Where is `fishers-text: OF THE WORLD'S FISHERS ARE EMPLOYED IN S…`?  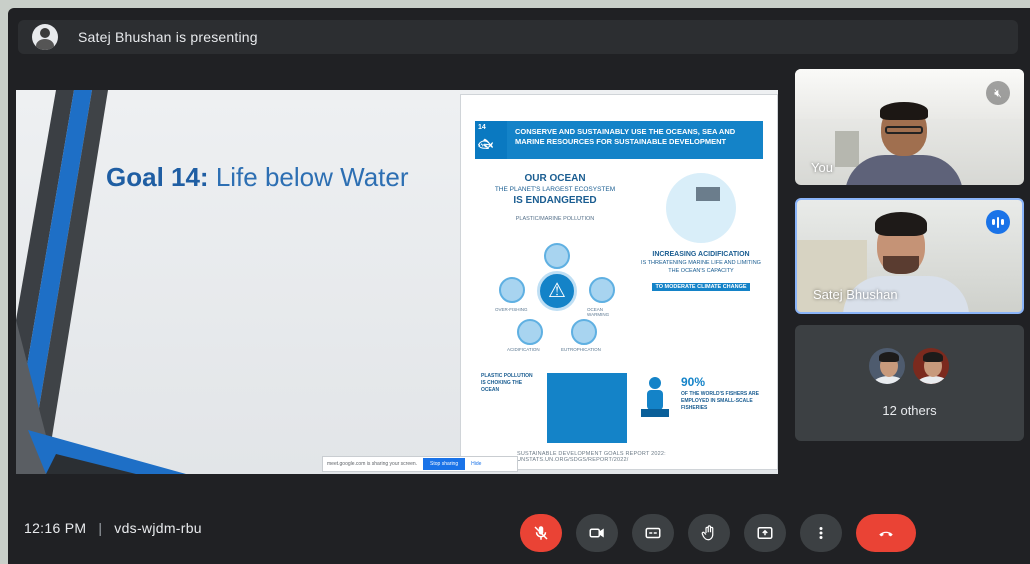 fishers-text: OF THE WORLD'S FISHERS ARE EMPLOYED IN S… is located at coordinates (720, 401).